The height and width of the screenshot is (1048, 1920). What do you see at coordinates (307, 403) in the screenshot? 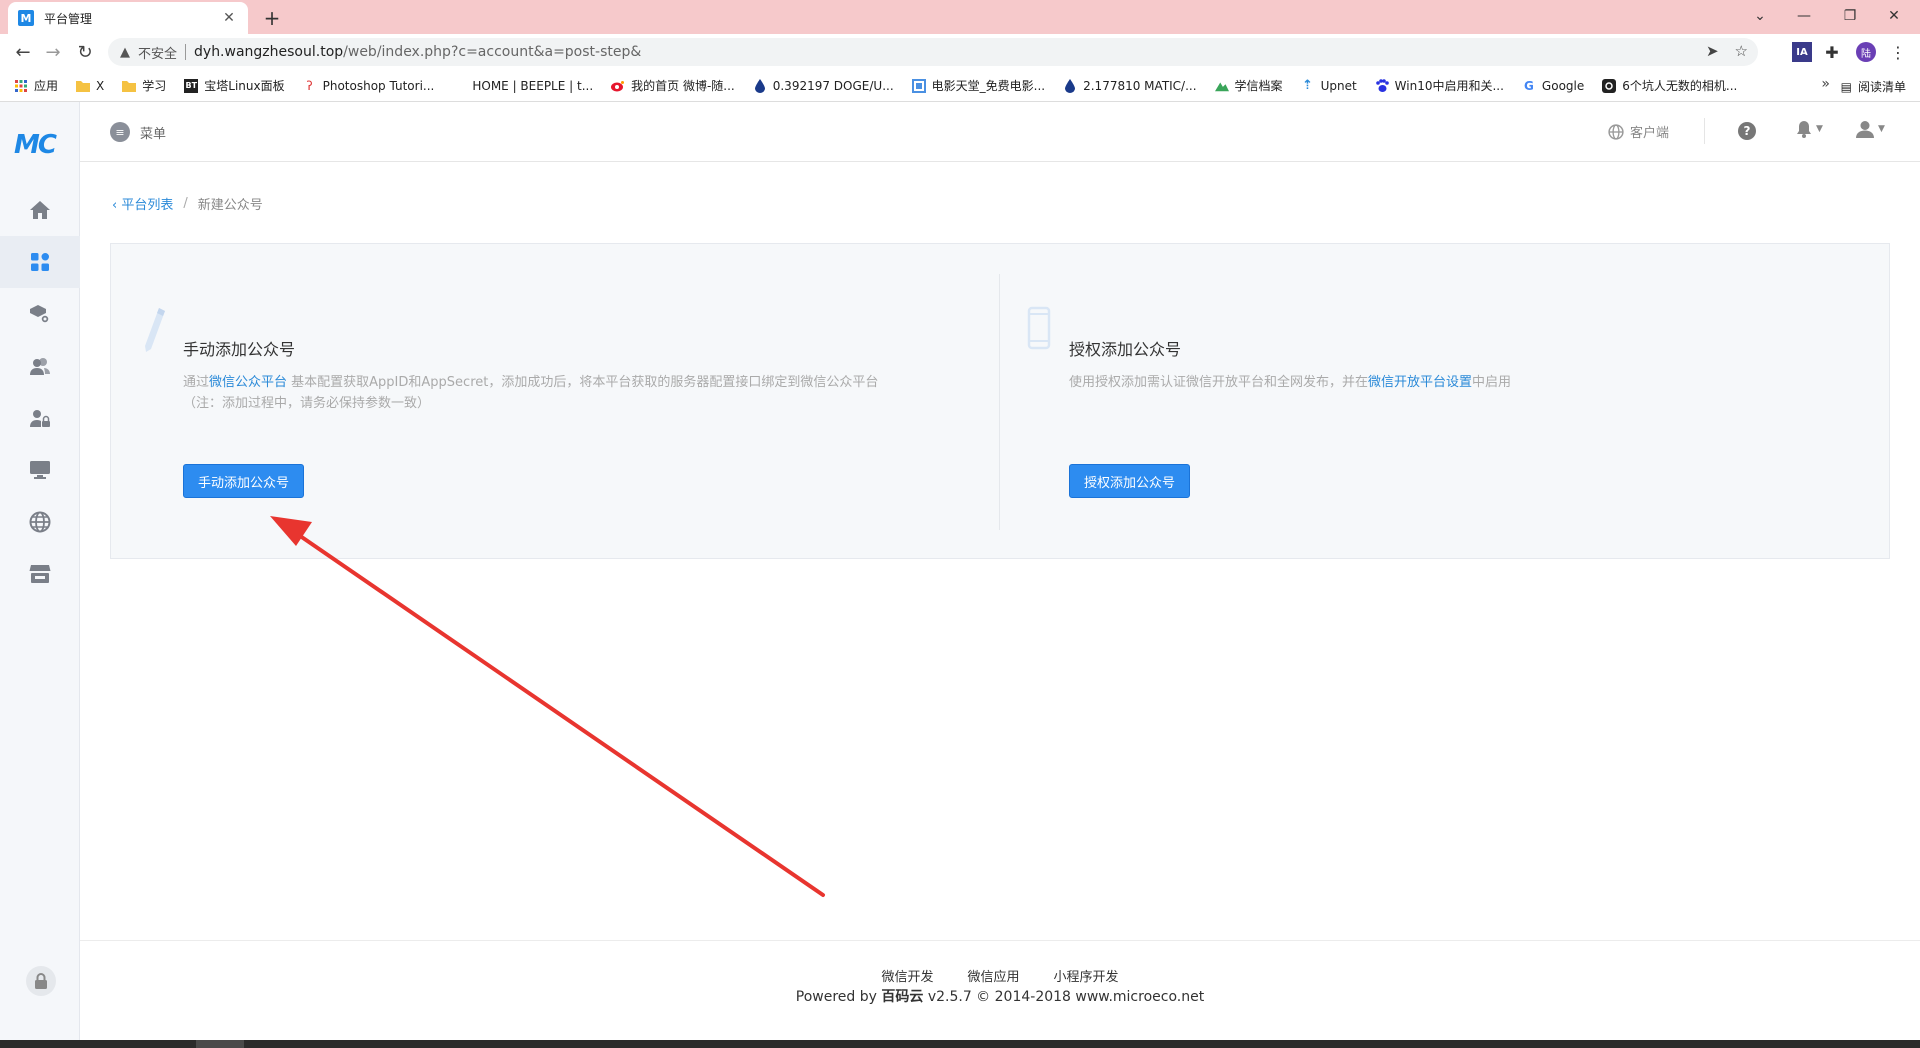
I see `desc-note: （注：添加过程中，请务必保持参数一致）` at bounding box center [307, 403].